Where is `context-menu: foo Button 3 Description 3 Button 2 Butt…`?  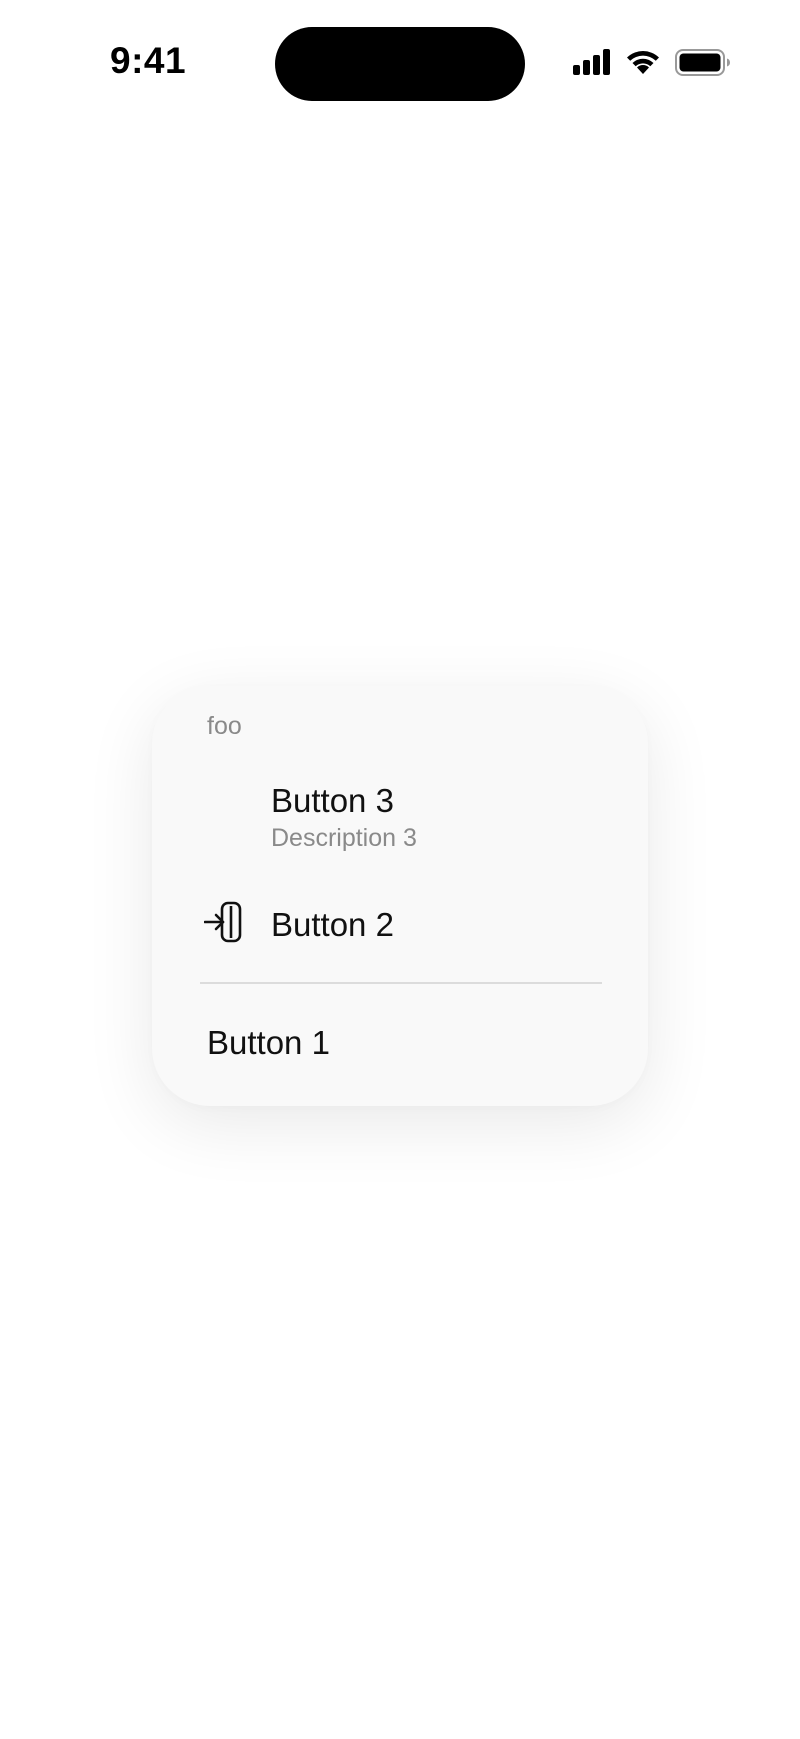
context-menu: foo Button 3 Description 3 Button 2 Butt… is located at coordinates (400, 896).